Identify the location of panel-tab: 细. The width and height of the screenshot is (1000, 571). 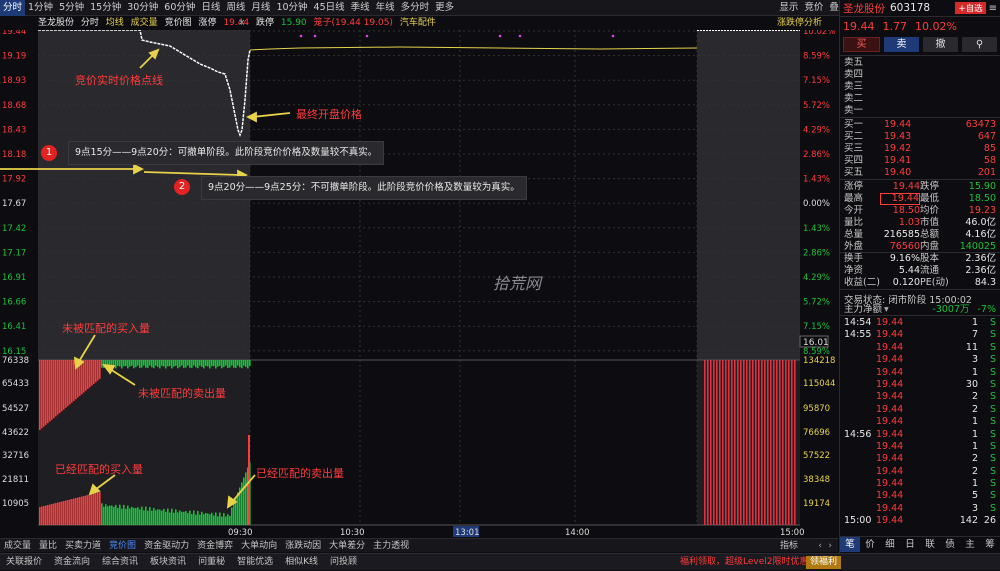
(890, 544).